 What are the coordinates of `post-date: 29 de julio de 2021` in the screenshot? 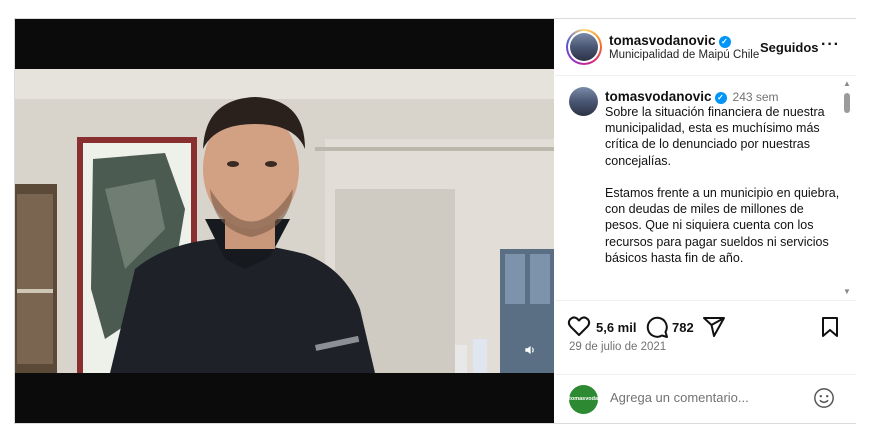 It's located at (617, 347).